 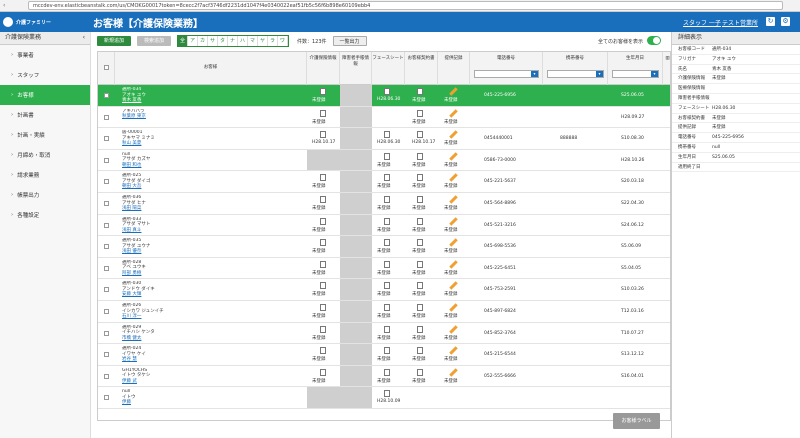 I want to click on customer-name-link: 岩谷 慧, so click(x=212, y=360).